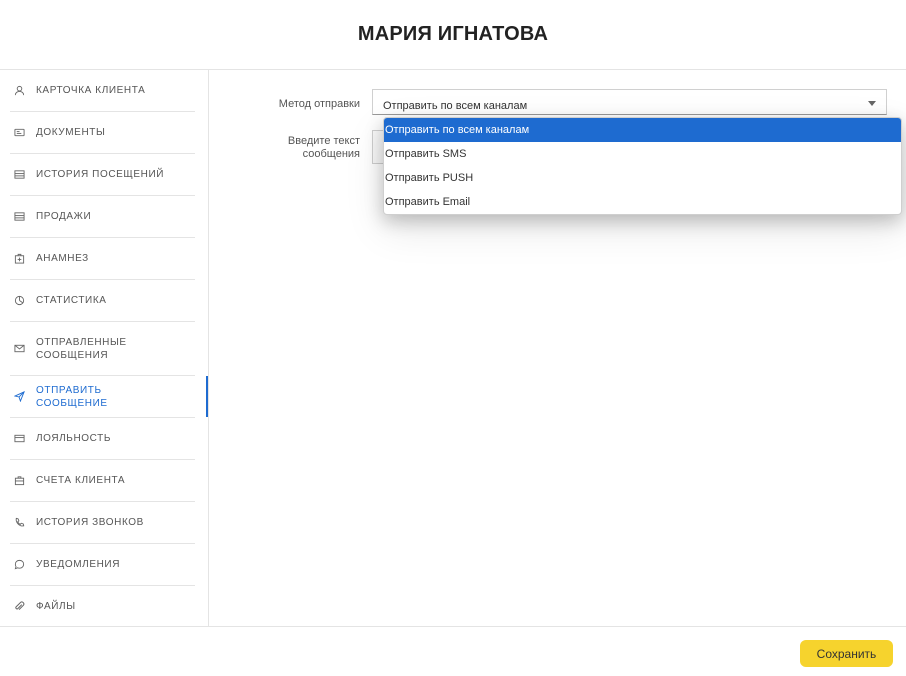 The image size is (906, 676). I want to click on chat-bubble-icon, so click(19, 565).